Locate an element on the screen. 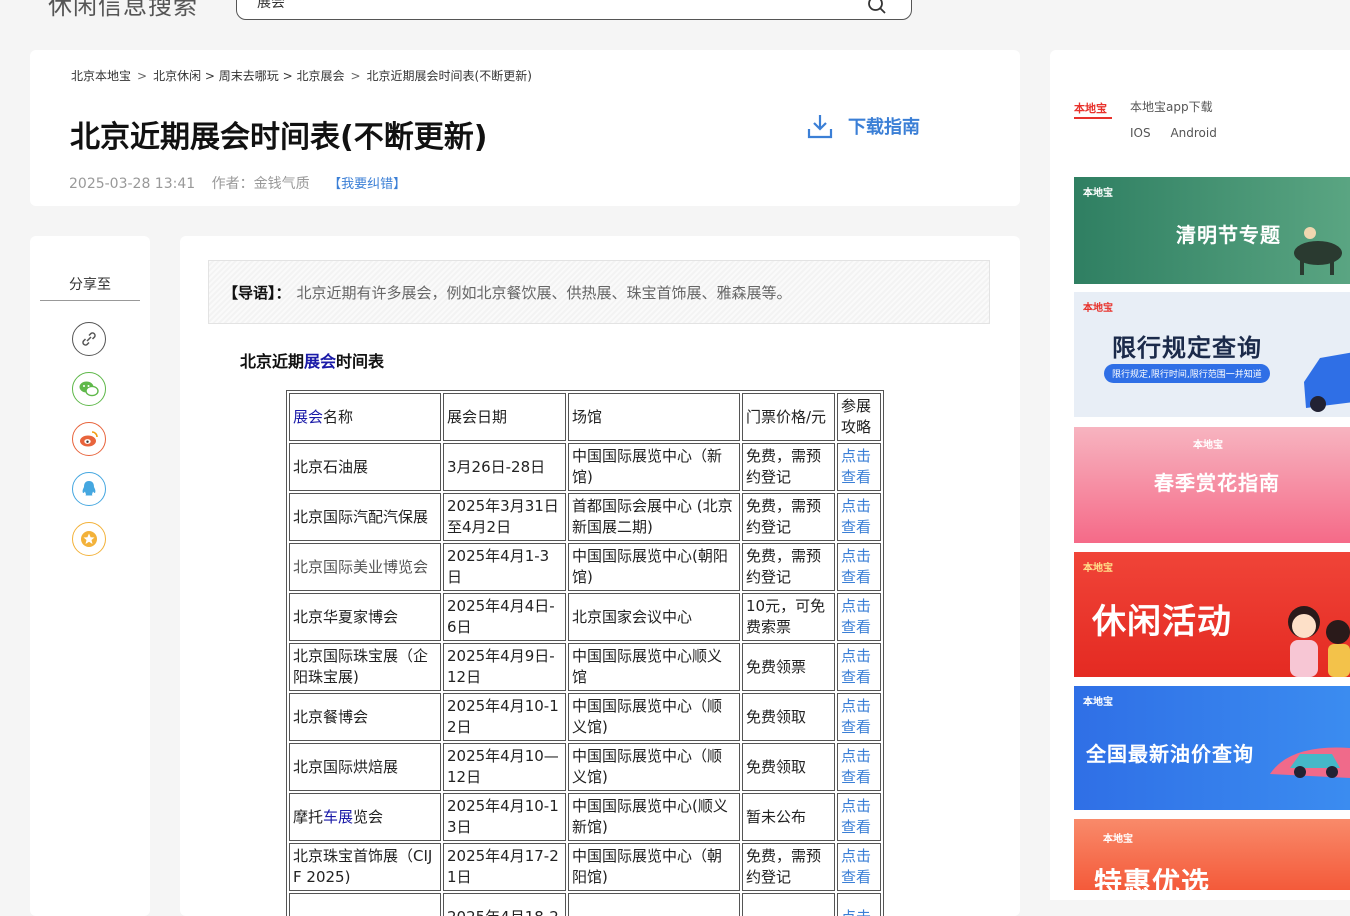  cell-venue: 首都国际会展中心 (北京新国展二期) is located at coordinates (654, 517).